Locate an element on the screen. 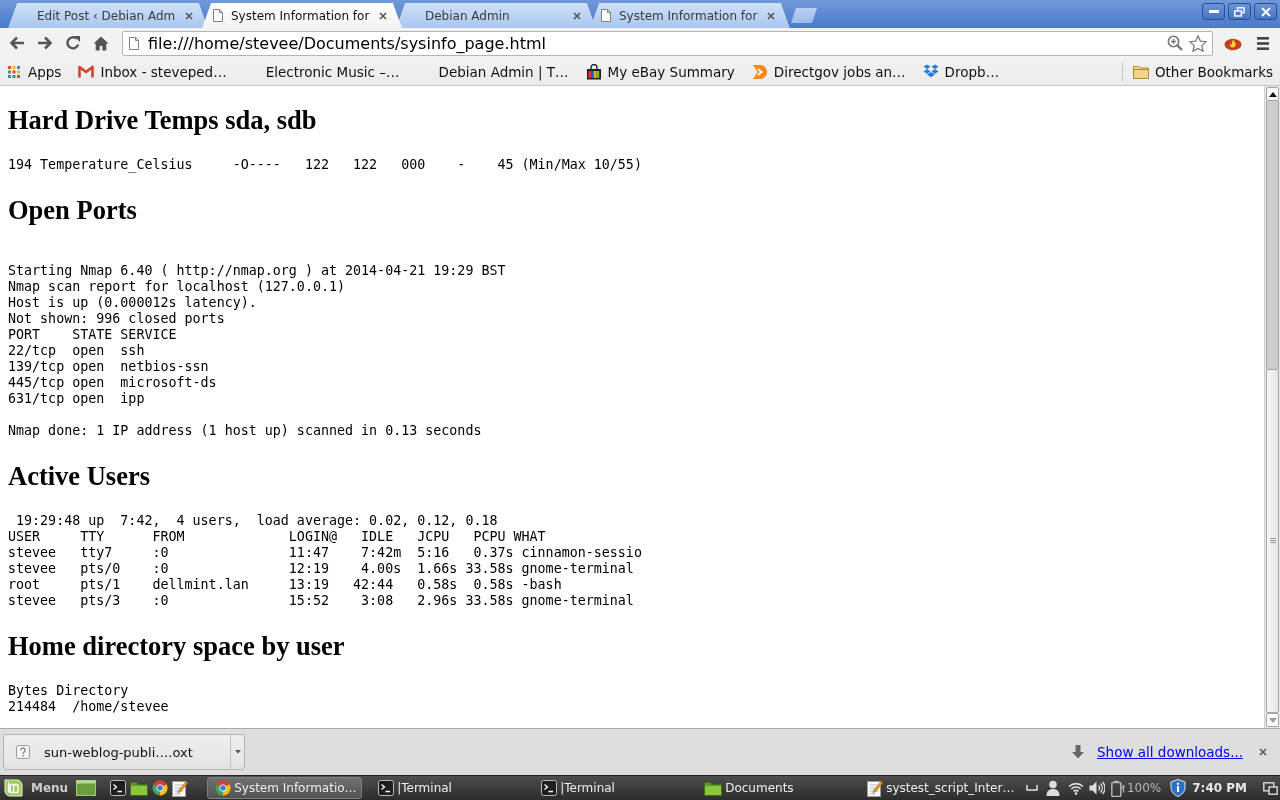 This screenshot has width=1280, height=800. output-line: stevee pts/3 :0 15:52 3:08 2.96s 33.58s gnome-terminal is located at coordinates (321, 601).